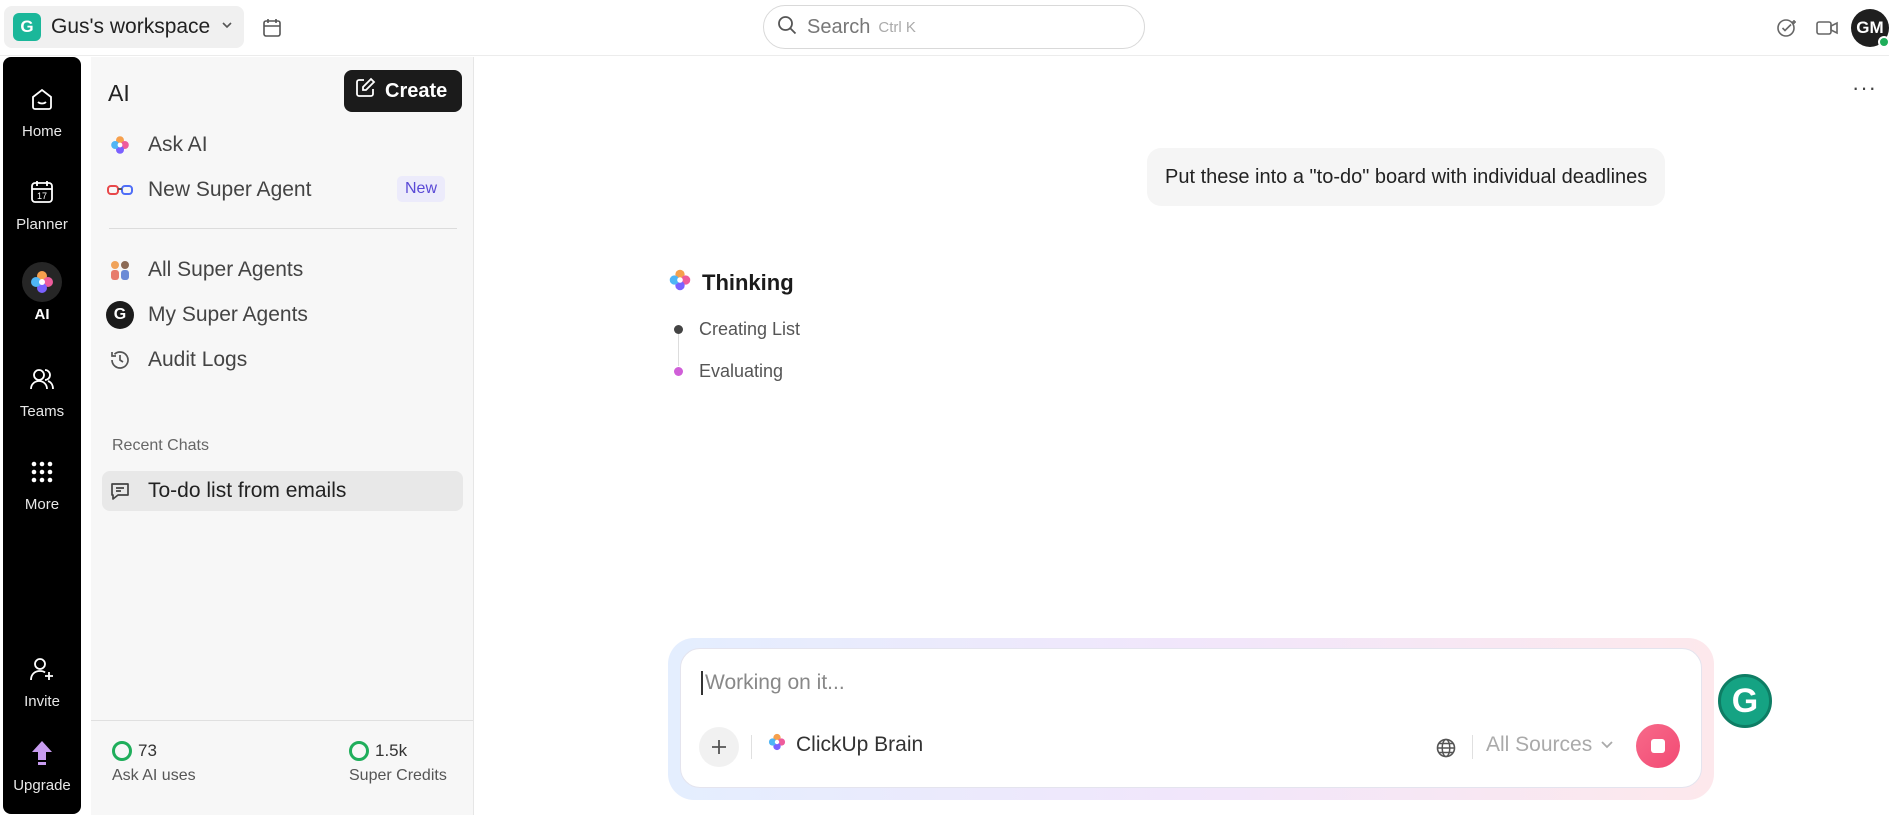  Describe the element at coordinates (120, 491) in the screenshot. I see `chat-icon` at that location.